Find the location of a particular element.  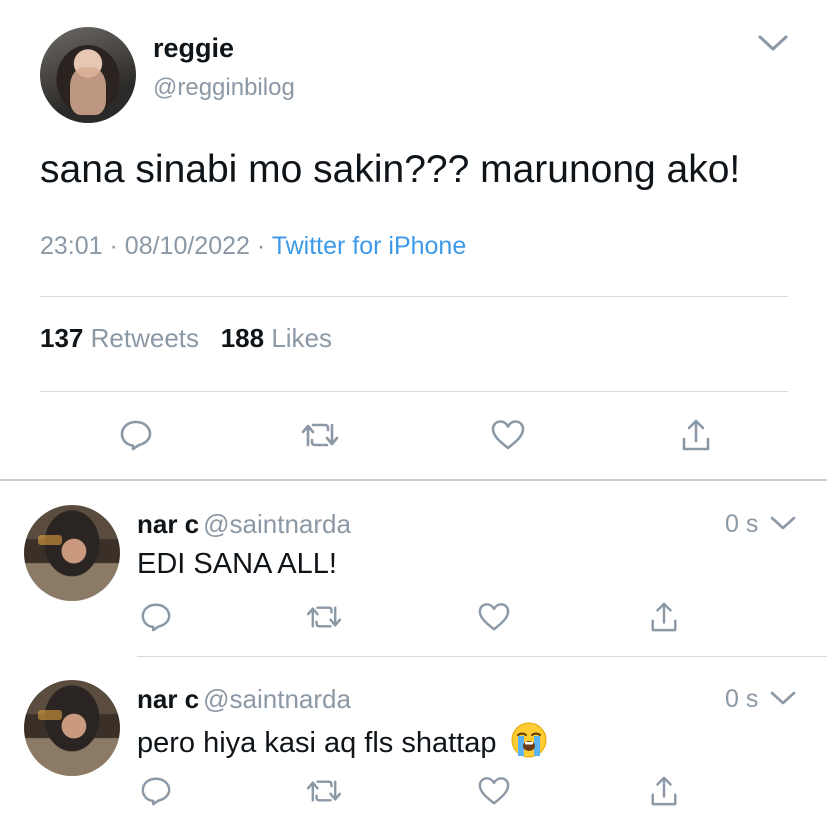

tweet-source-link: Twitter for iPhone is located at coordinates (369, 246).